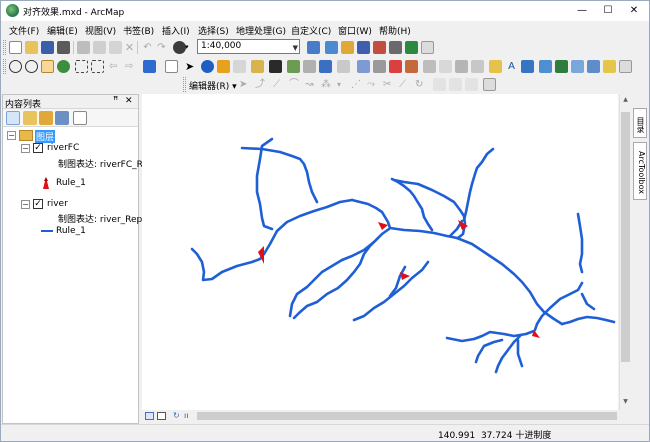 The width and height of the screenshot is (650, 442). What do you see at coordinates (161, 47) in the screenshot?
I see `redo-icon: ↷` at bounding box center [161, 47].